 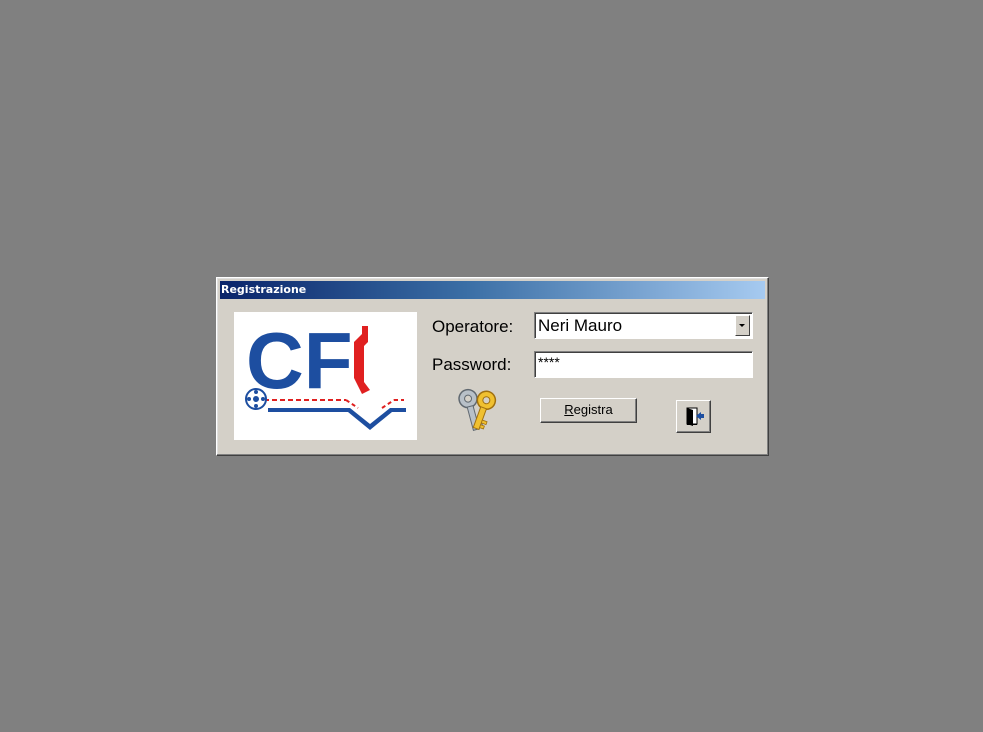 I want to click on exit-door-icon, so click(x=695, y=416).